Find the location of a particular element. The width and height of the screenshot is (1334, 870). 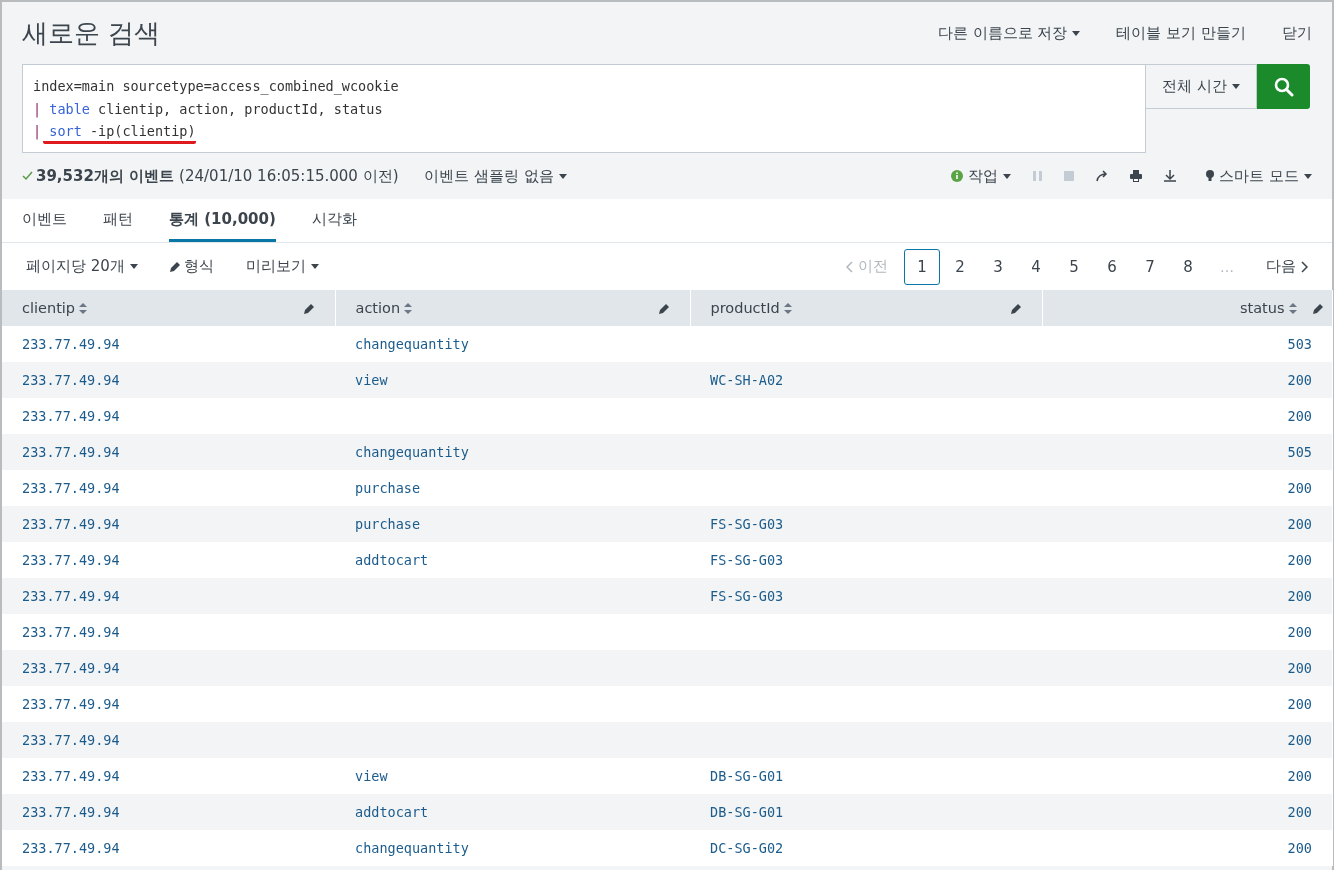

share-arrow-icon is located at coordinates (1102, 176).